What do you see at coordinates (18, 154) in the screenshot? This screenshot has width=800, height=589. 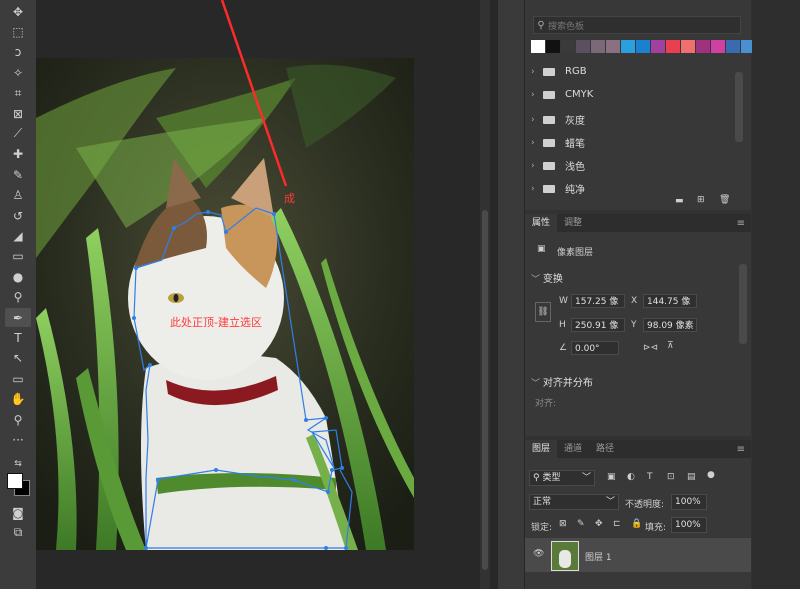 I see `healing-brush-tool-icon: ✚` at bounding box center [18, 154].